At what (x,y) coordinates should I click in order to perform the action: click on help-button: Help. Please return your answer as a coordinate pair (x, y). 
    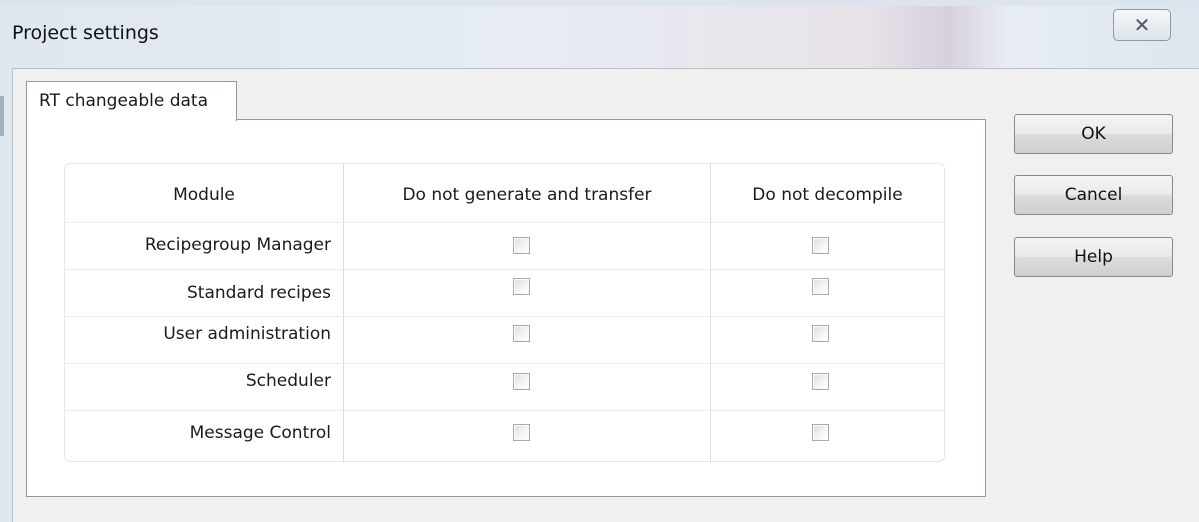
    Looking at the image, I should click on (1093, 257).